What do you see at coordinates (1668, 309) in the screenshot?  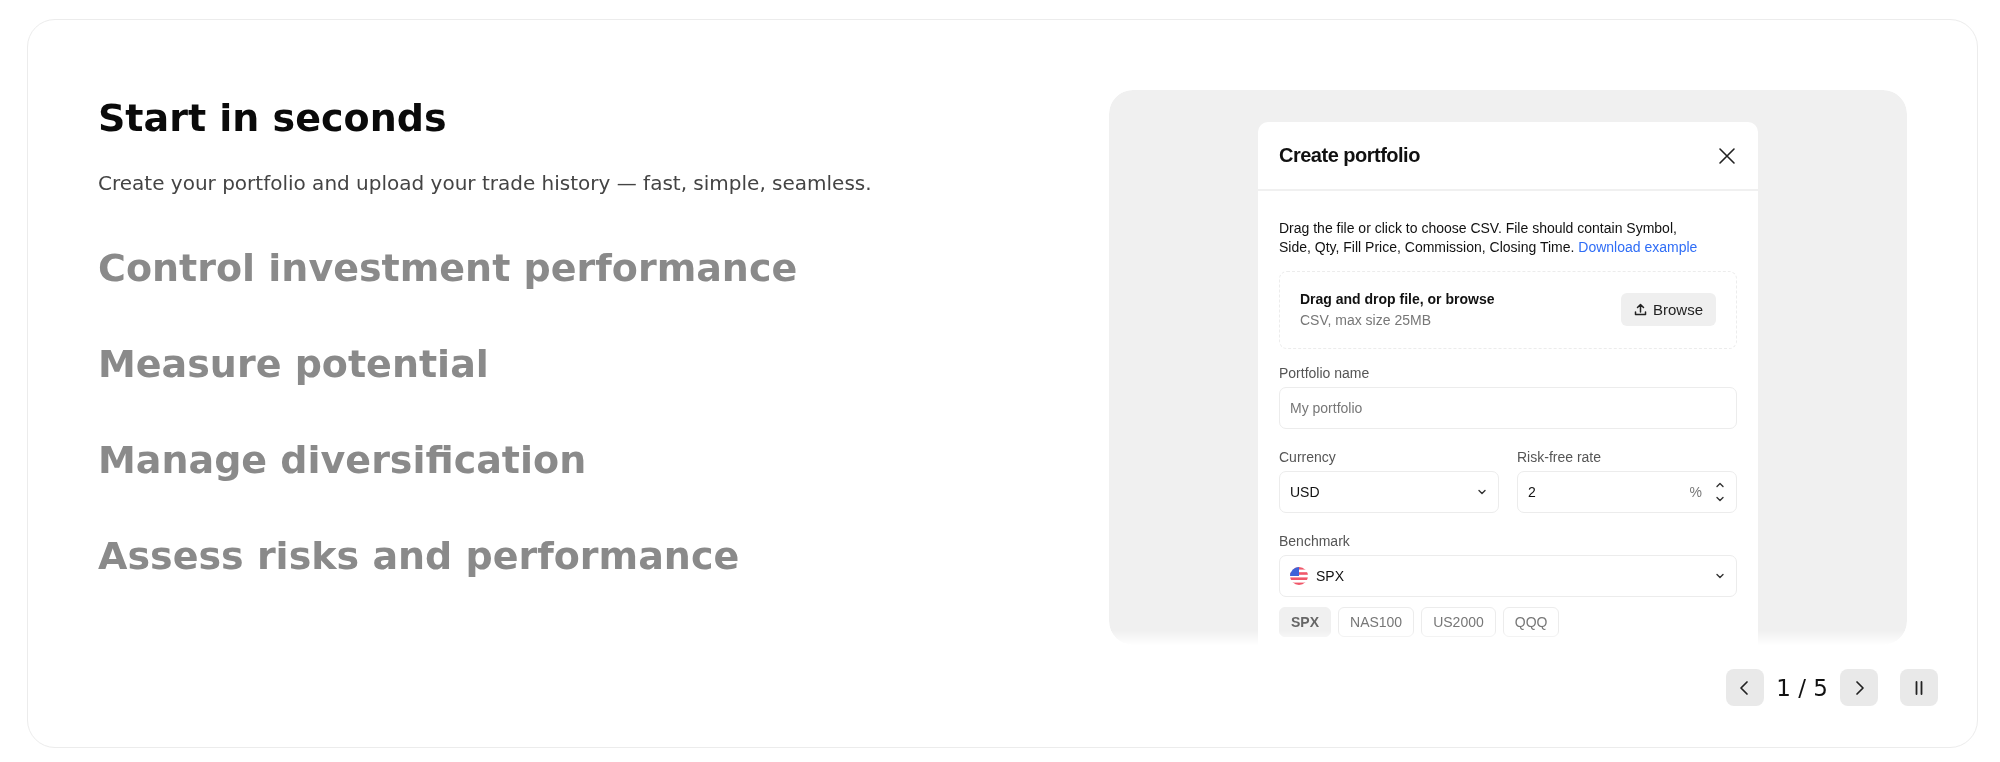 I see `browse-button: Browse` at bounding box center [1668, 309].